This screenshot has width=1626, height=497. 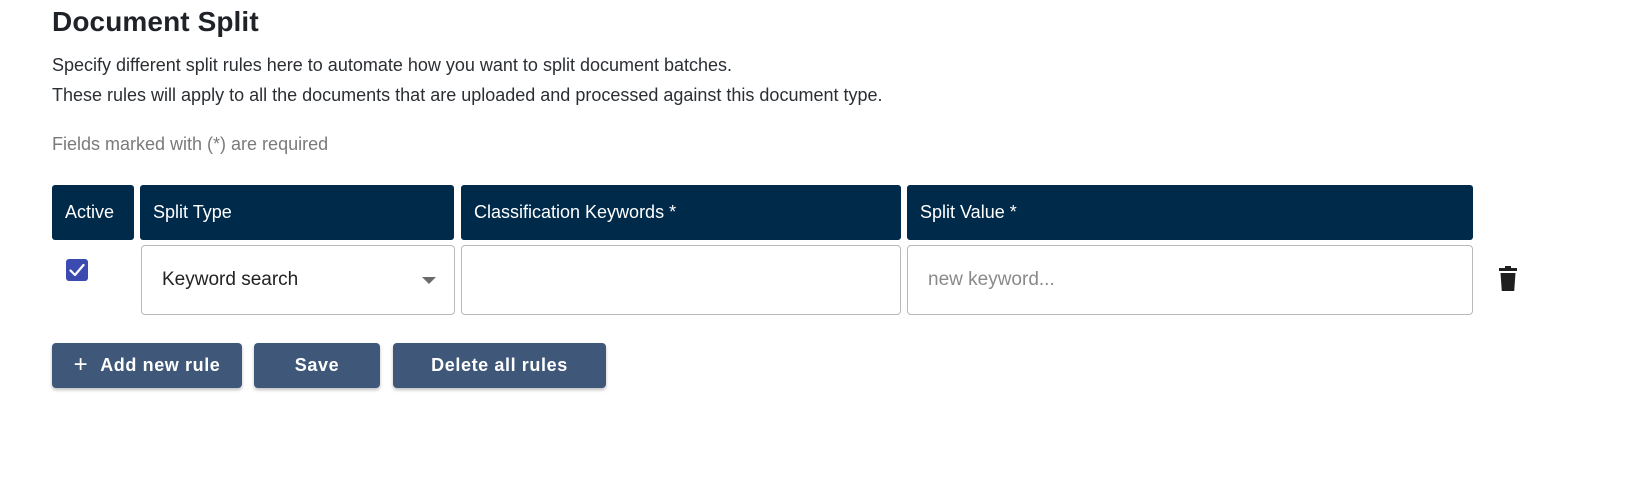 I want to click on split-type-selected-value: Keyword search, so click(x=230, y=279).